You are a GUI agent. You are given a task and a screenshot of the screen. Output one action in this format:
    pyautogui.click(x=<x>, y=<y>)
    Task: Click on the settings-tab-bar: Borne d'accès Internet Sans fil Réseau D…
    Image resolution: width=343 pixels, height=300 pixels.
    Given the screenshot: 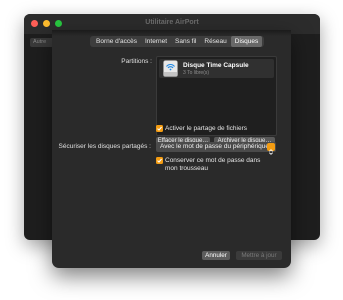 What is the action you would take?
    pyautogui.click(x=177, y=41)
    